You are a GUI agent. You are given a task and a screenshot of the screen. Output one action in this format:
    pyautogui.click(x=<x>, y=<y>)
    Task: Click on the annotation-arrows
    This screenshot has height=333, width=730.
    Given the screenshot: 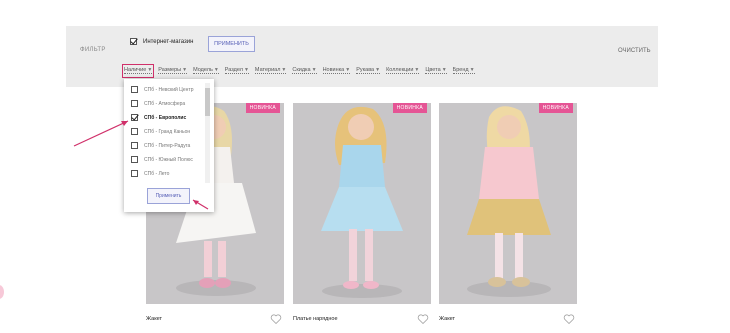 What is the action you would take?
    pyautogui.click(x=141, y=165)
    